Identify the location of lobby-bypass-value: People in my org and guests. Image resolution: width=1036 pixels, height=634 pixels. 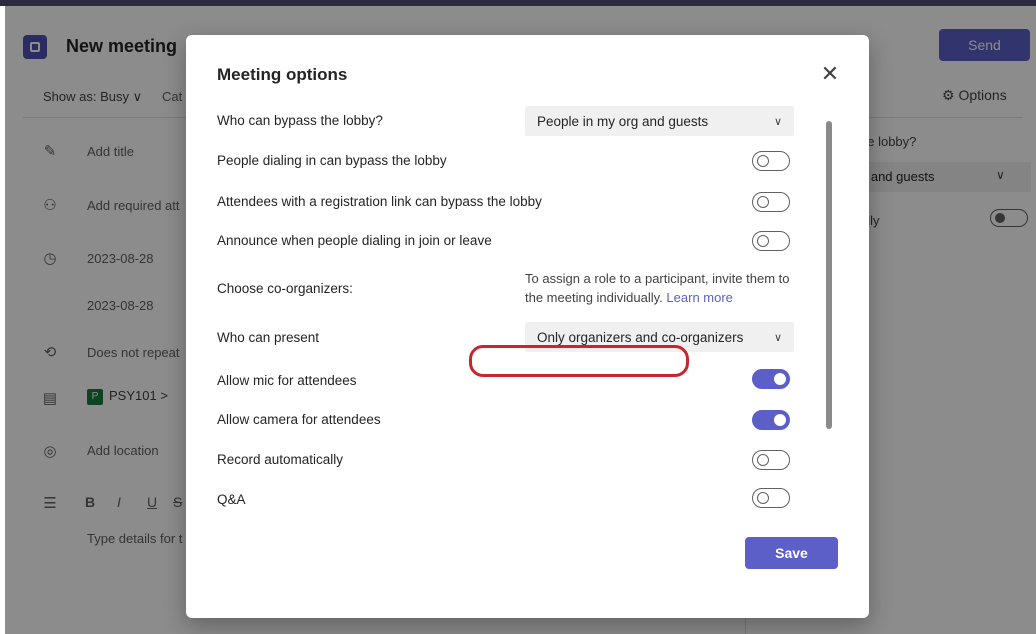
(623, 121).